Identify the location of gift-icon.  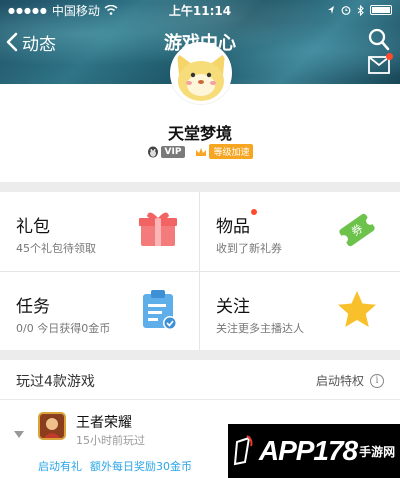
(158, 231).